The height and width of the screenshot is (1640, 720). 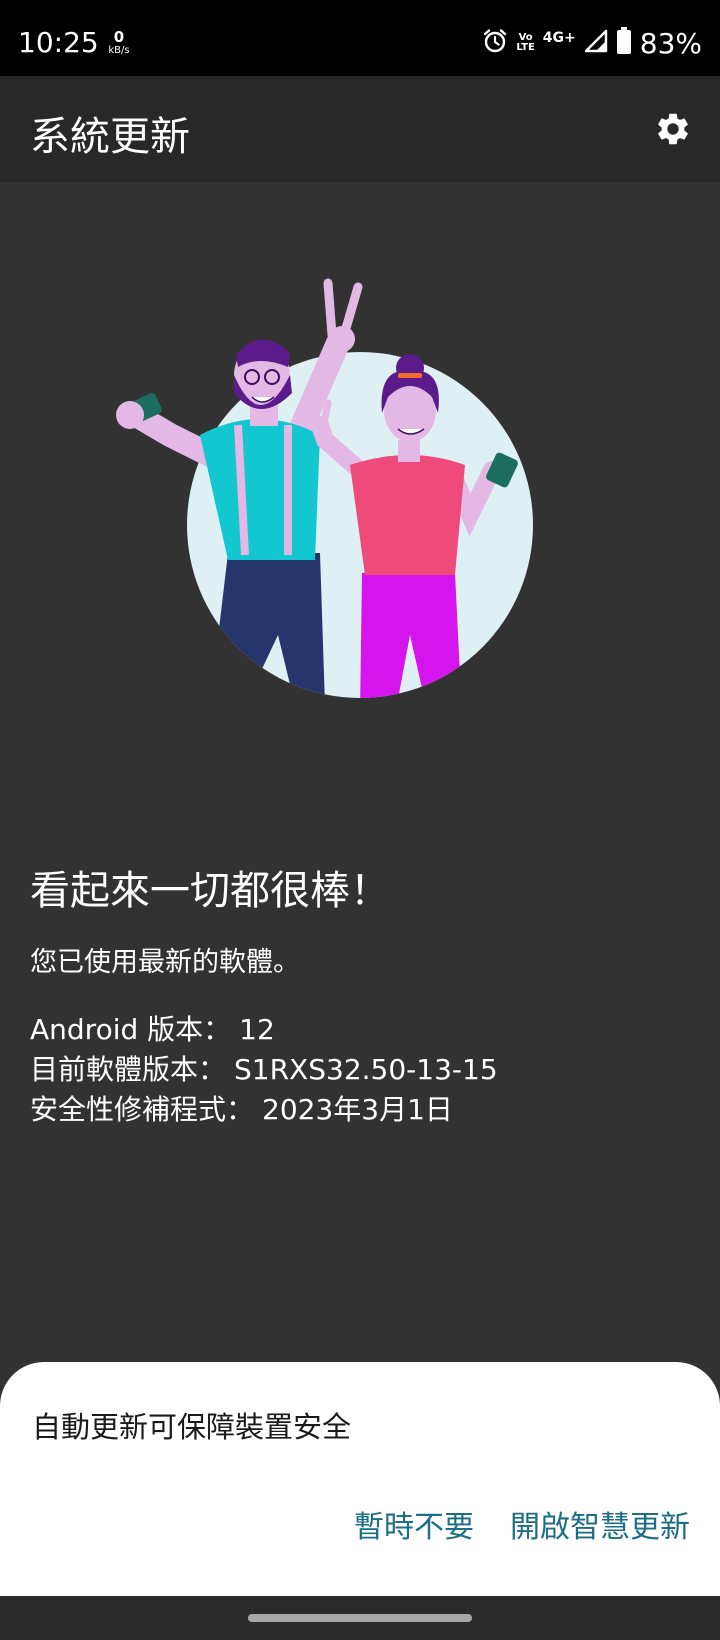 I want to click on software-version-label: 目前軟體版本：, so click(x=128, y=1069).